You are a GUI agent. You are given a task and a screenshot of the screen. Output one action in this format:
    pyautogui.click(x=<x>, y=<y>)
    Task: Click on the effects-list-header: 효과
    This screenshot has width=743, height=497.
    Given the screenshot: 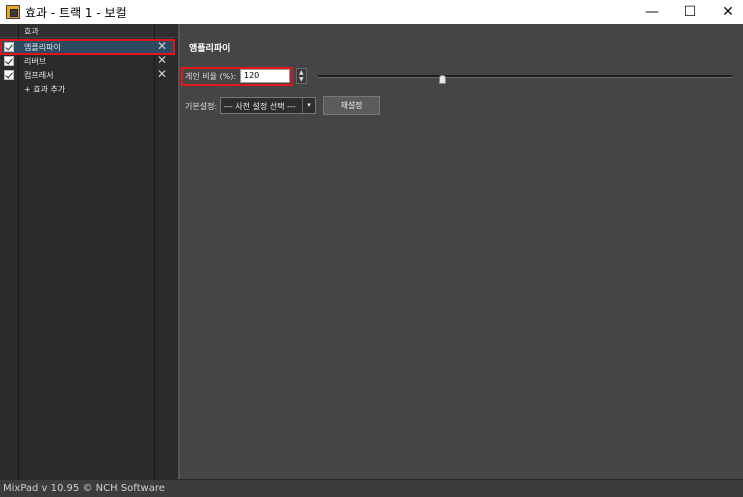 What is the action you would take?
    pyautogui.click(x=89, y=31)
    